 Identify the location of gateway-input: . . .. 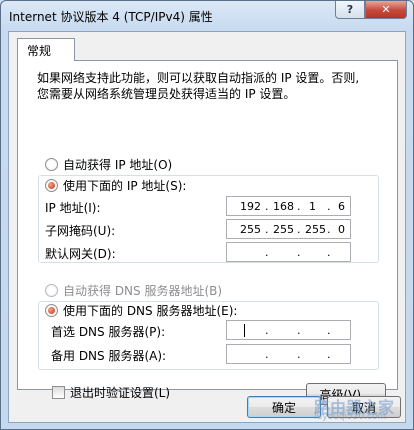
(288, 252).